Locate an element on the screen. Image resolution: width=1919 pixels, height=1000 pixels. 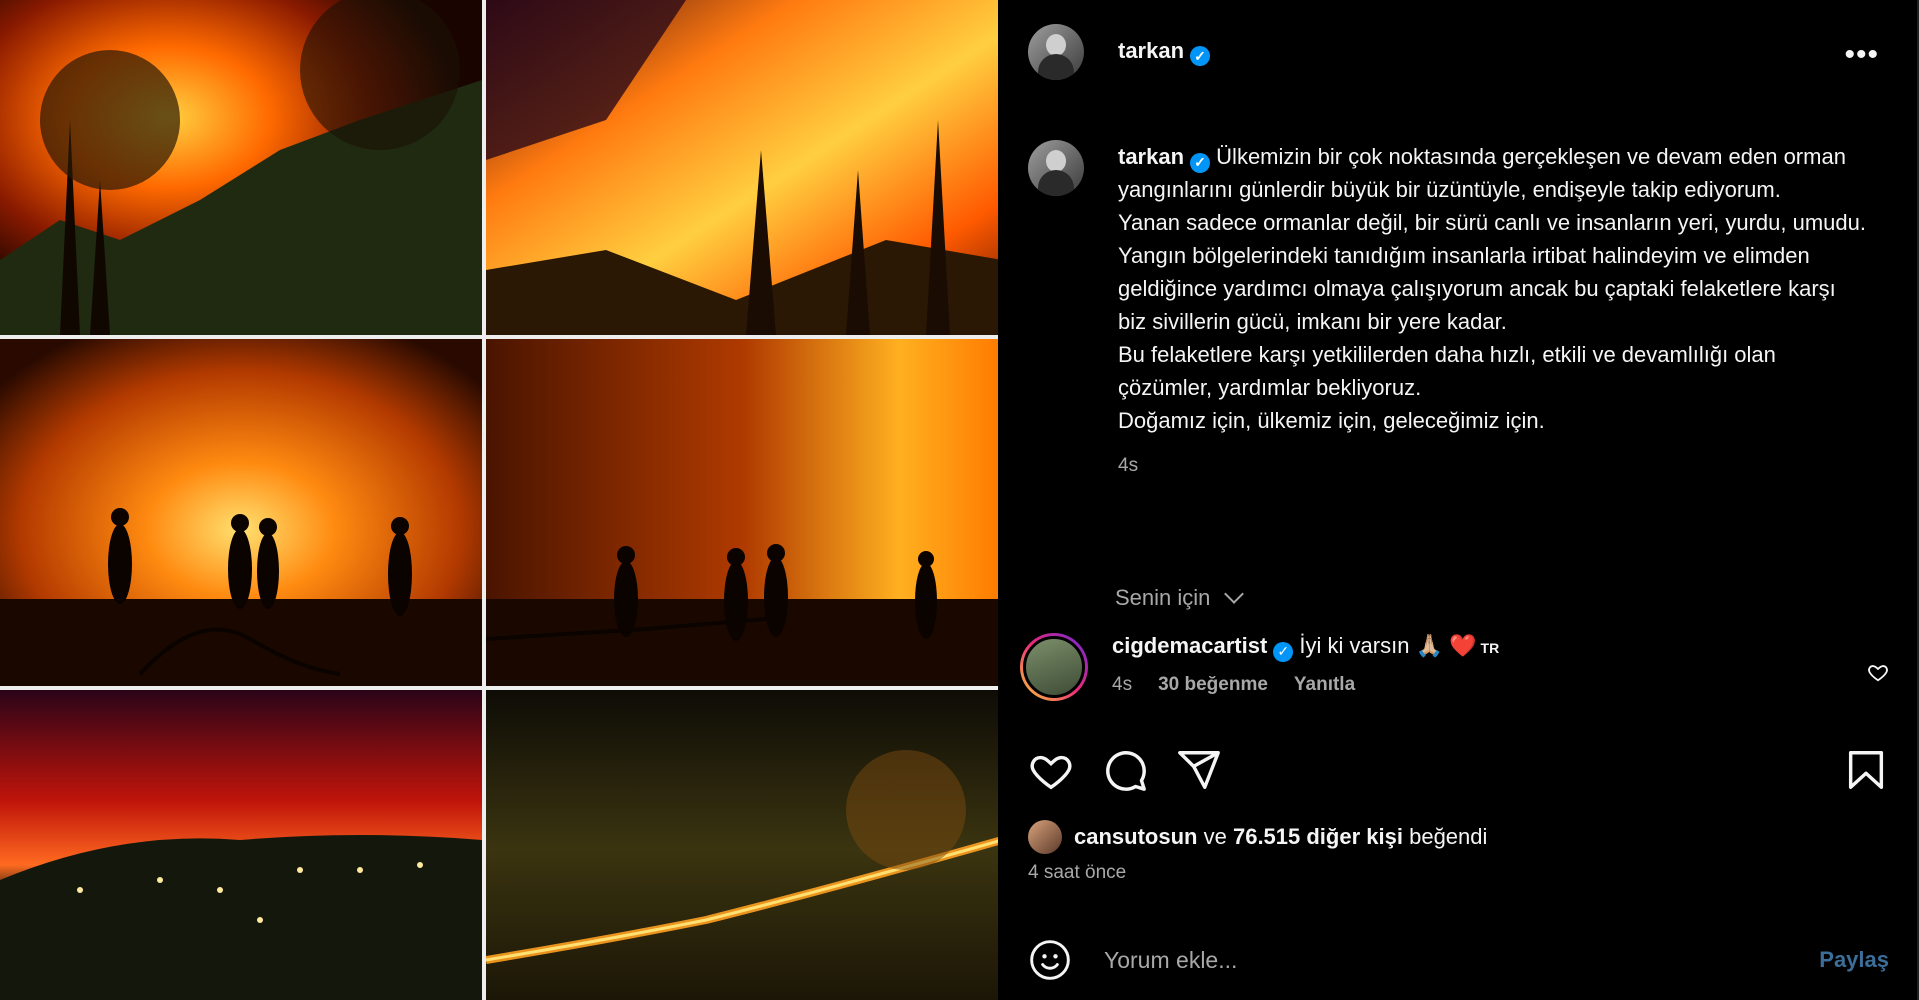
post-comment-button: Paylaş is located at coordinates (1854, 960).